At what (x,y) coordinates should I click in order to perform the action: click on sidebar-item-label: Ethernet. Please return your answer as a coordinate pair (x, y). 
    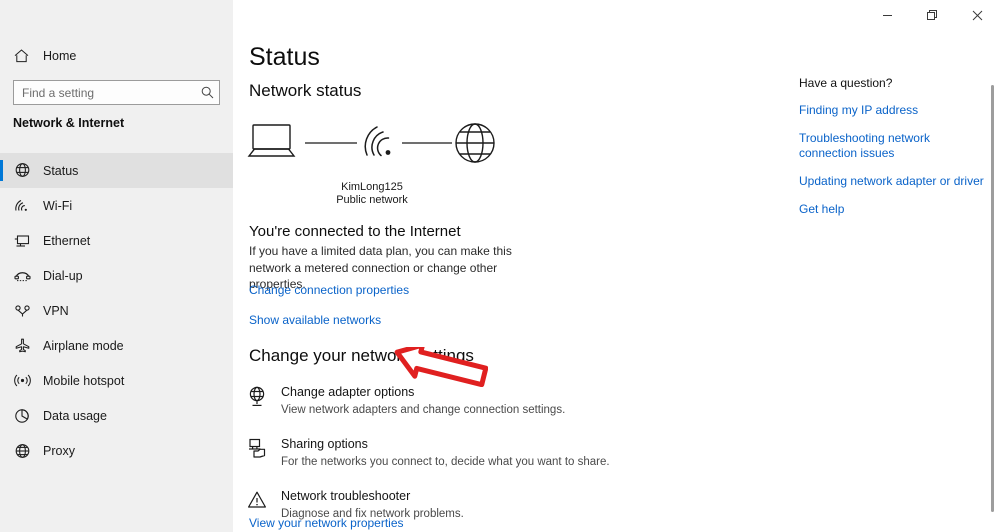
    Looking at the image, I should click on (67, 240).